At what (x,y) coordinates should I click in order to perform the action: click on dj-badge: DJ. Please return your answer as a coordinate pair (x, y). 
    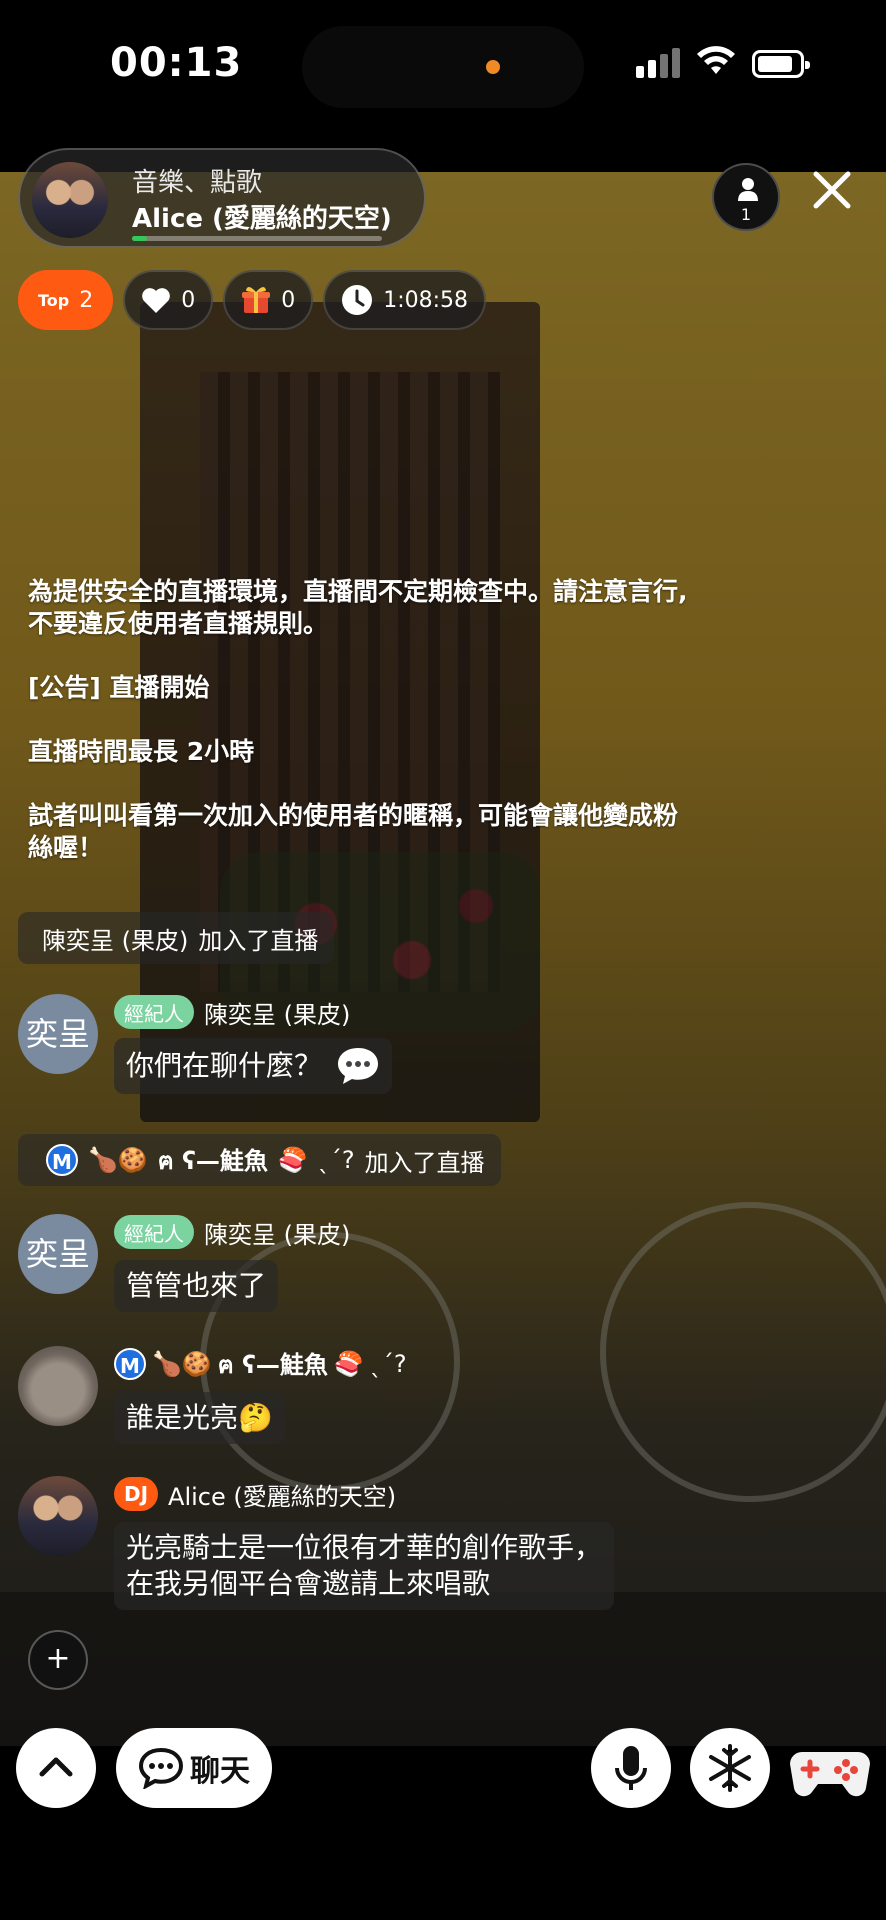
    Looking at the image, I should click on (136, 1494).